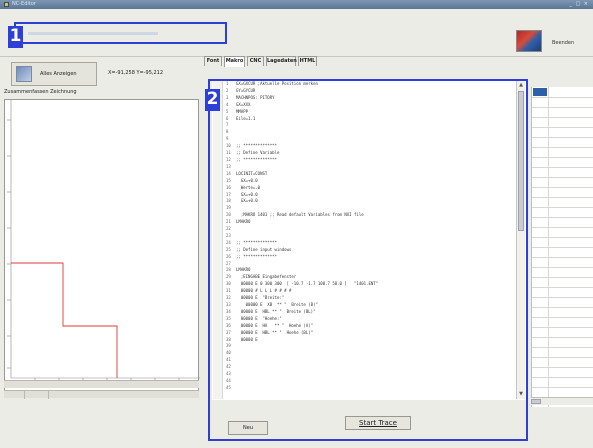 This screenshot has width=593, height=448. I want to click on selected-cell, so click(540, 92).